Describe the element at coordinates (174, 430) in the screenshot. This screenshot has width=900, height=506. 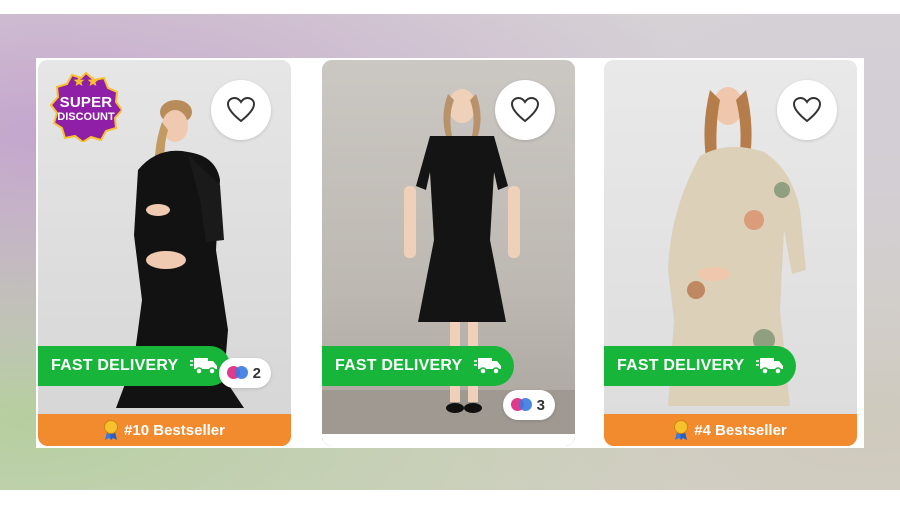
I see `bestseller-label: #10 Bestseller` at that location.